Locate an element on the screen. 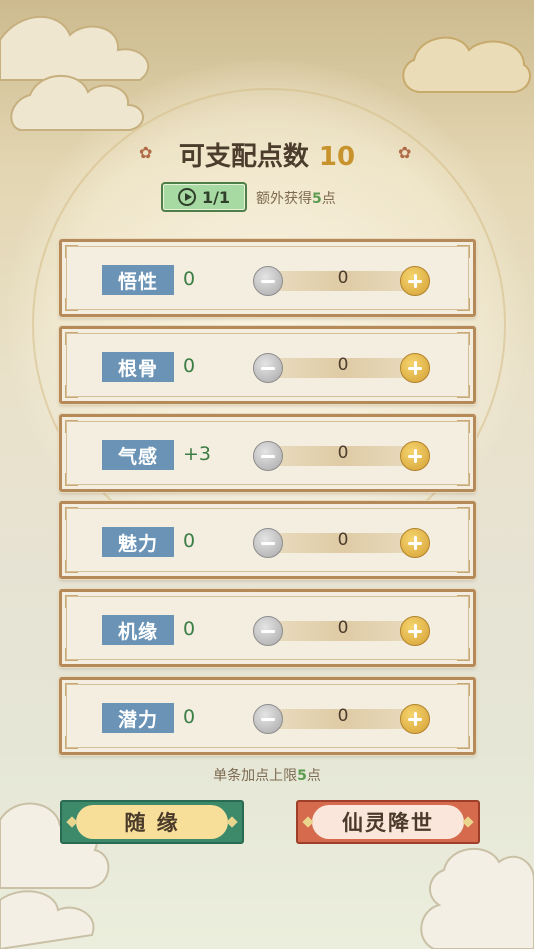 The image size is (534, 949). cloud-decoration-top-left is located at coordinates (75, 73).